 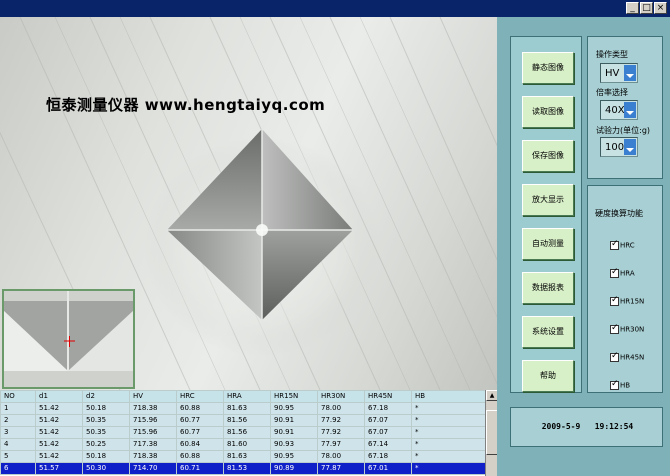 I want to click on column-header: HRC, so click(x=200, y=396).